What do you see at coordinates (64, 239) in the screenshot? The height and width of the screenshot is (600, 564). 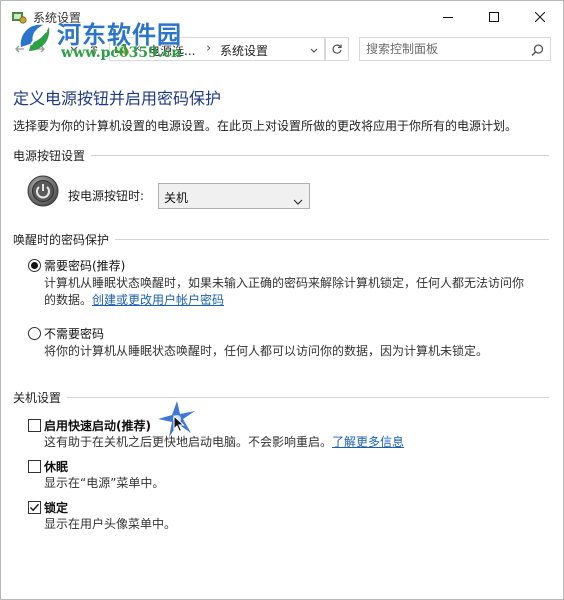 I see `section-label: 唤醒时的密码保护` at bounding box center [64, 239].